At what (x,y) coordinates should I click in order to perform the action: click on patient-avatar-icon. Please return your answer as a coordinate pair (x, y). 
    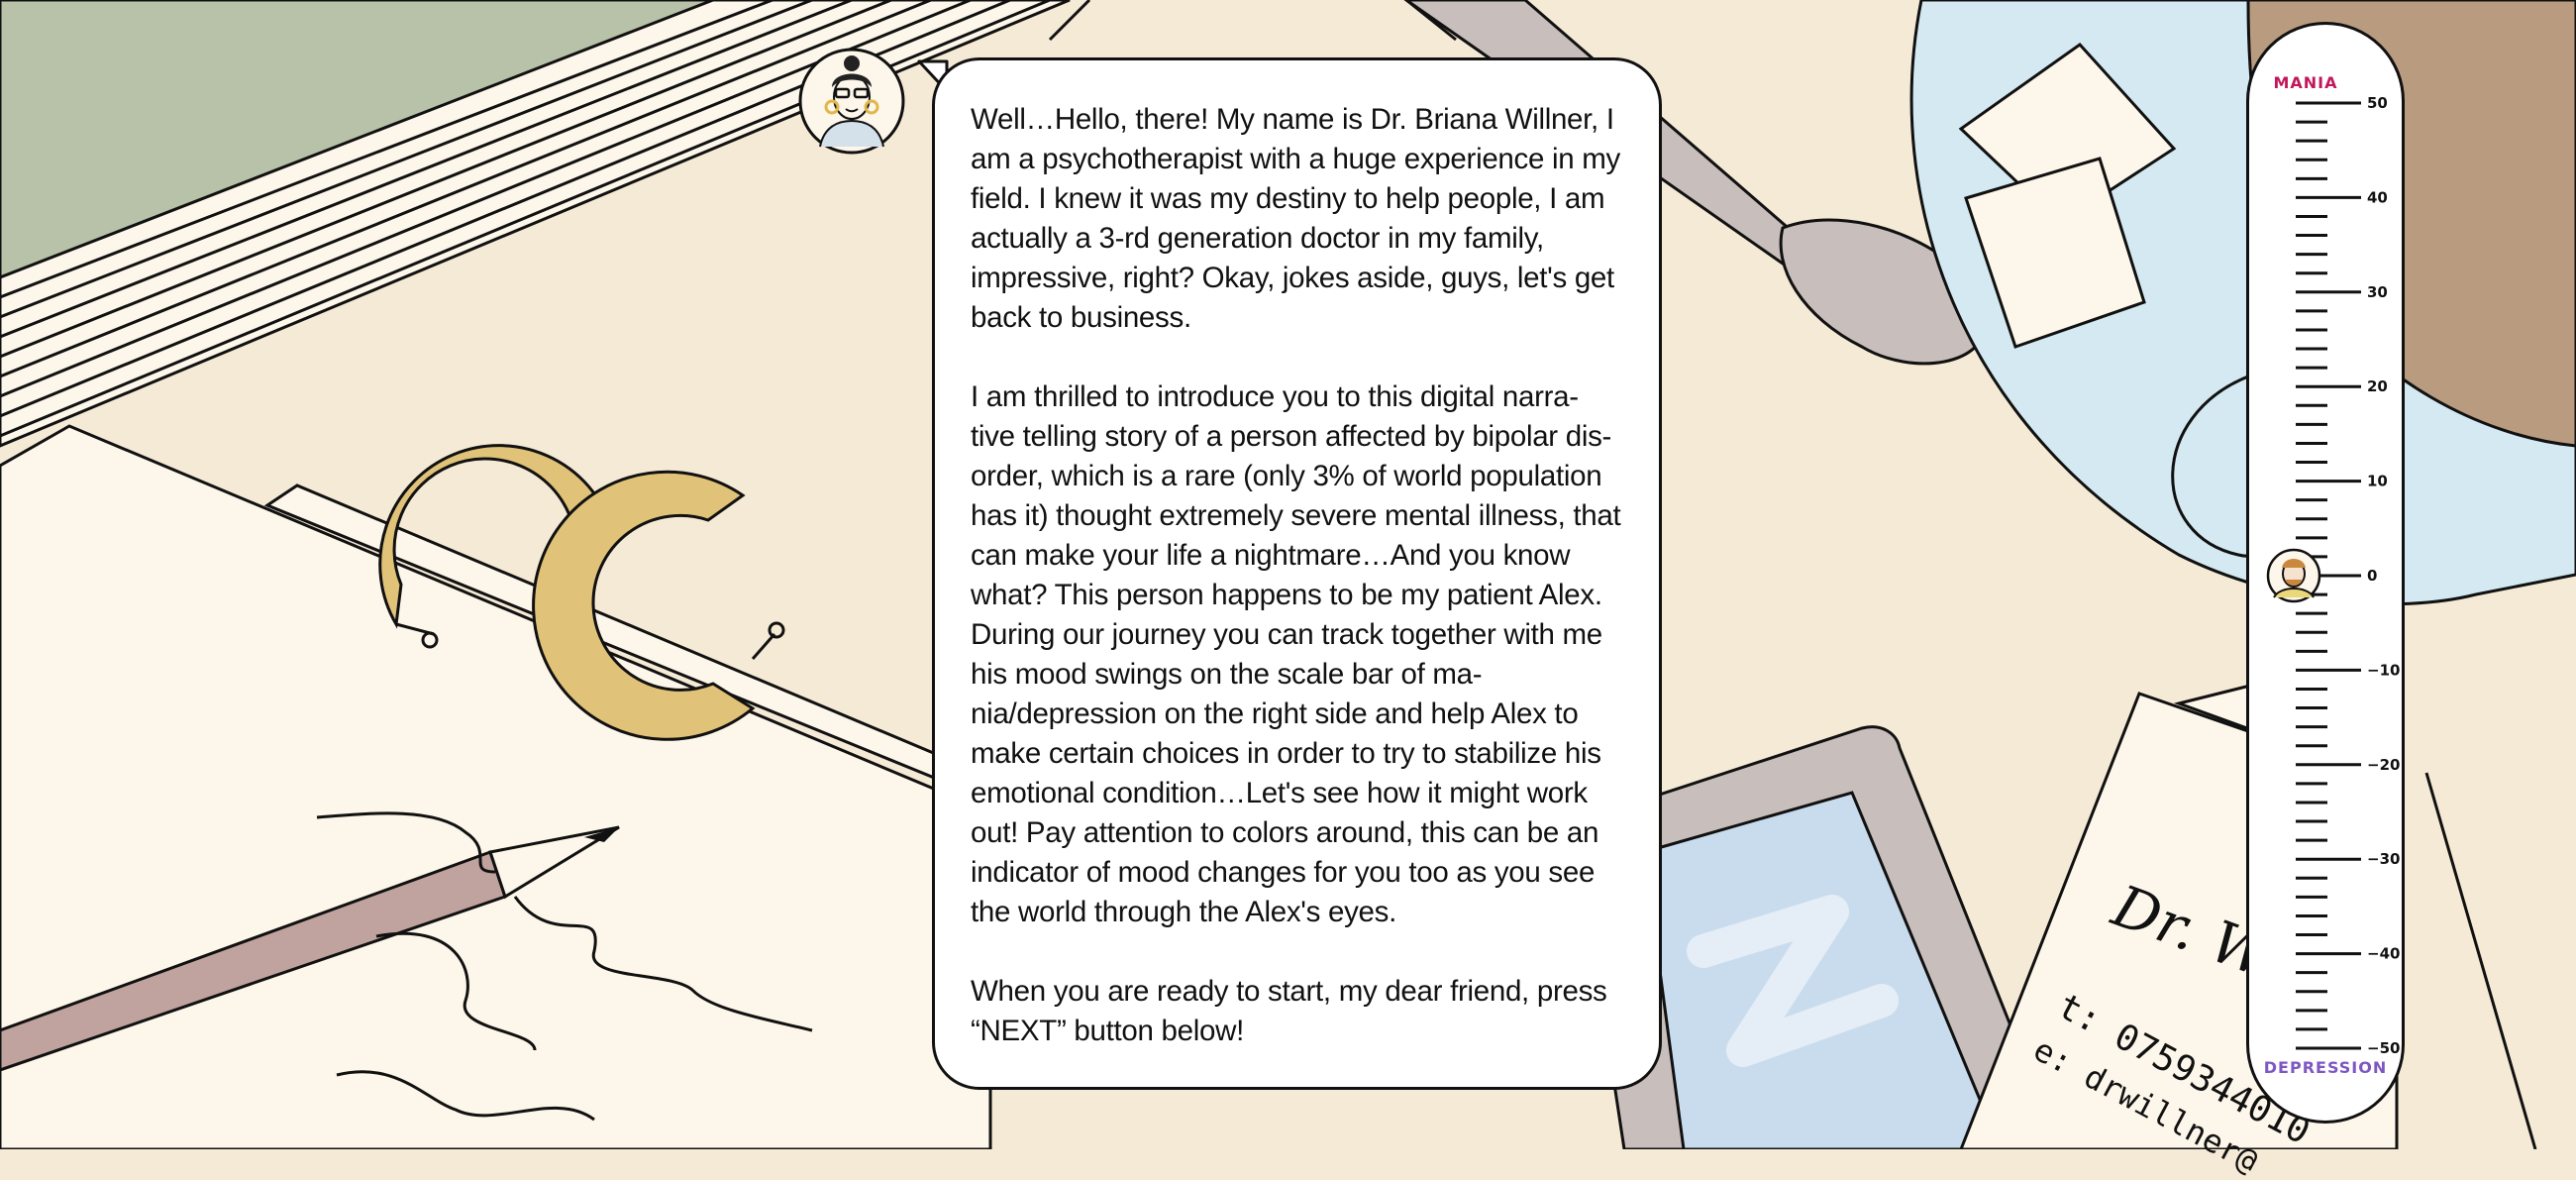
    Looking at the image, I should click on (2293, 575).